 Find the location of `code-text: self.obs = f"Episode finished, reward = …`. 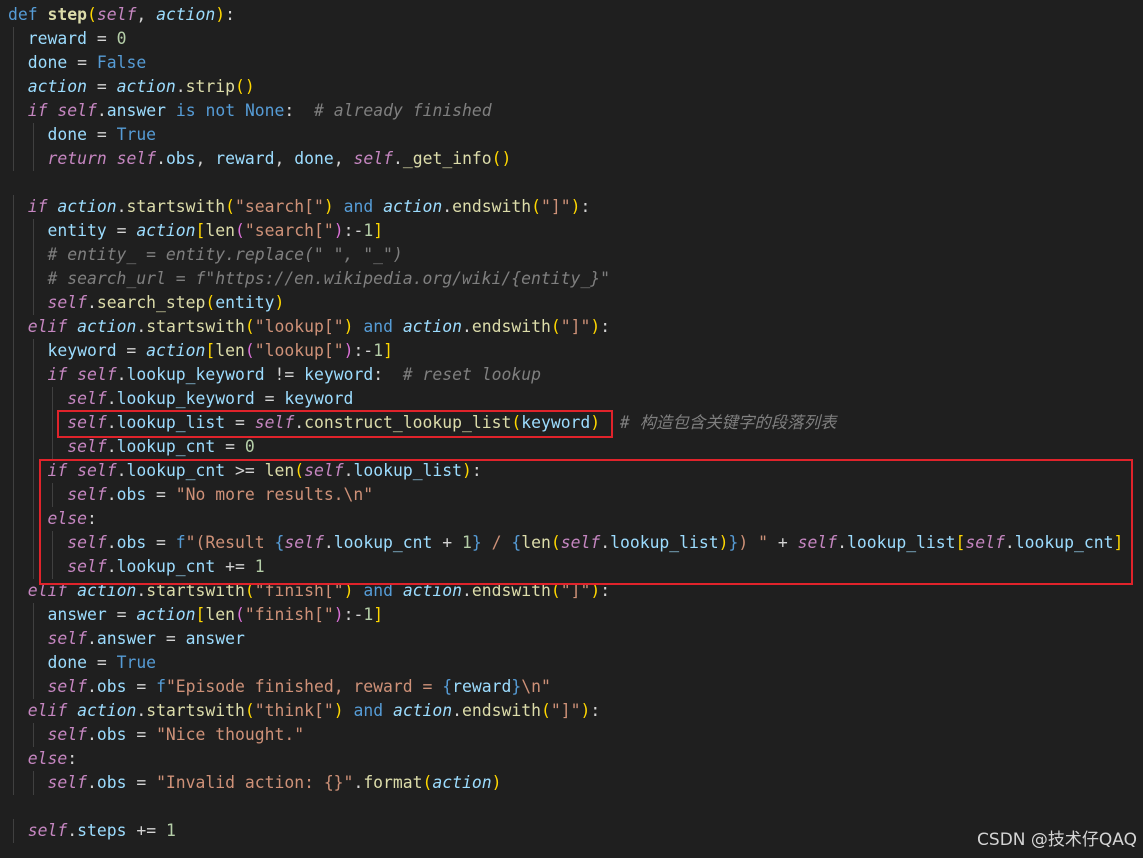

code-text: self.obs = f"Episode finished, reward = … is located at coordinates (299, 686).